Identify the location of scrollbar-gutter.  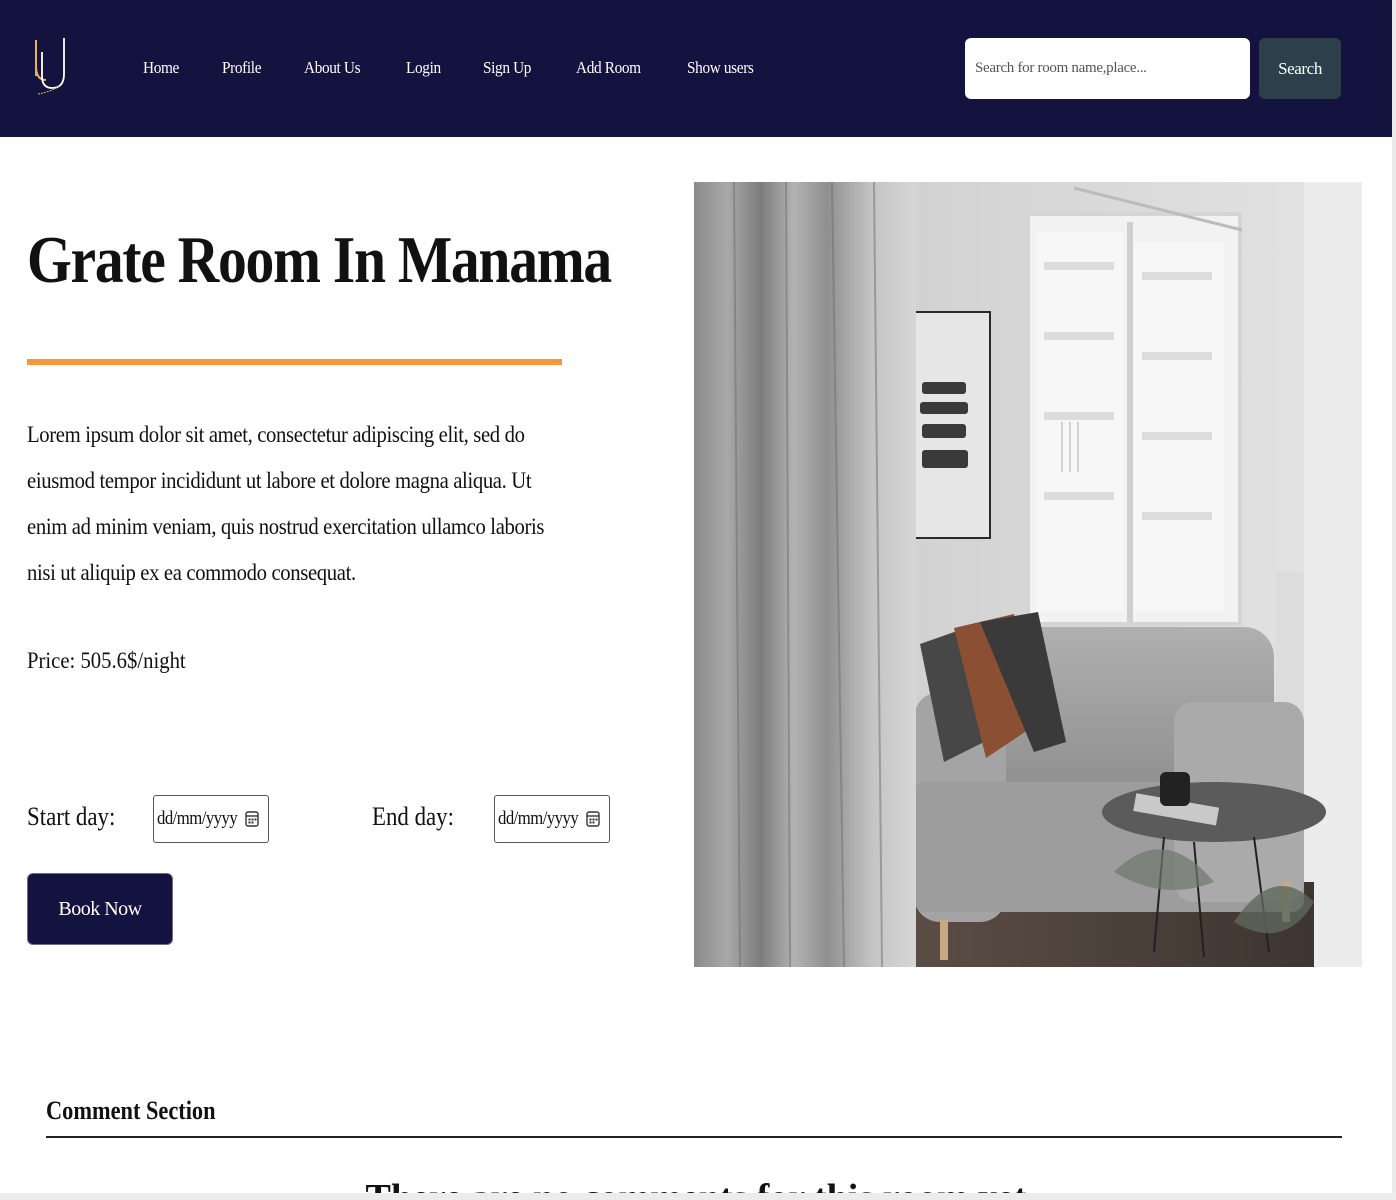
(1394, 600).